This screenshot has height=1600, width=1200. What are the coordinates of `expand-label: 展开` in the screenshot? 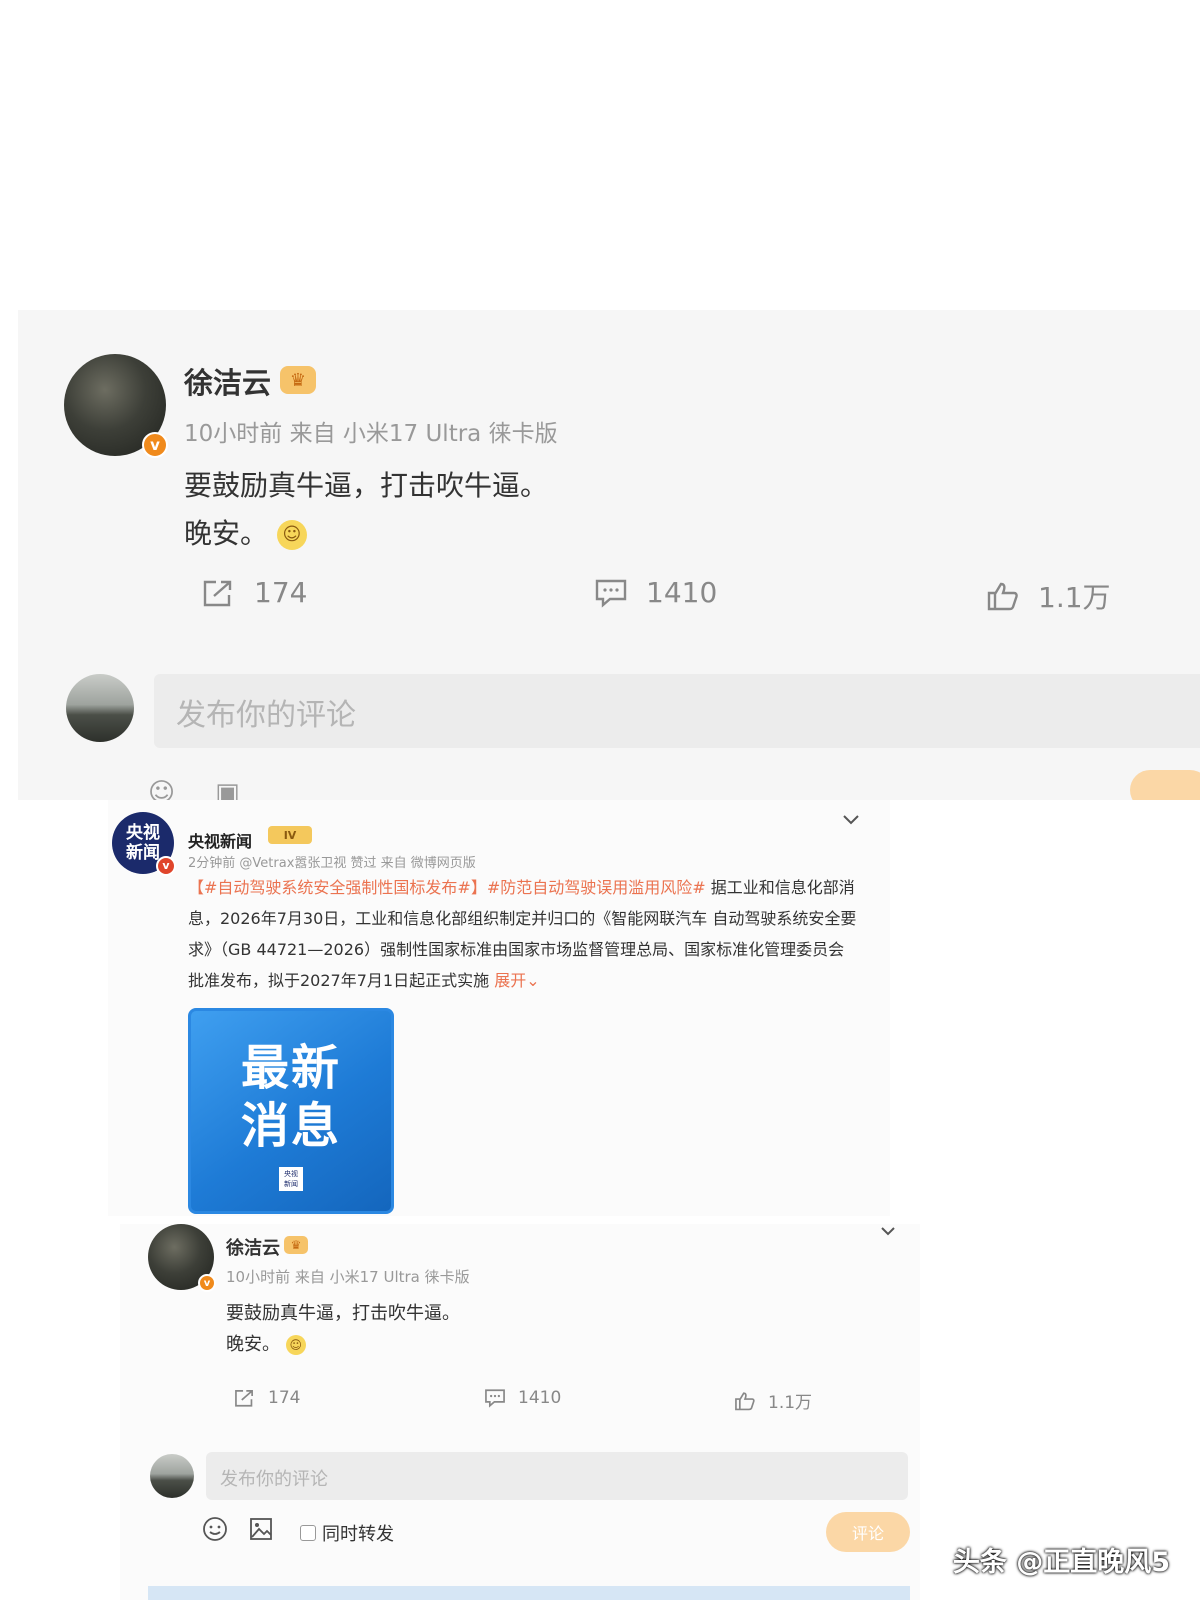 It's located at (510, 980).